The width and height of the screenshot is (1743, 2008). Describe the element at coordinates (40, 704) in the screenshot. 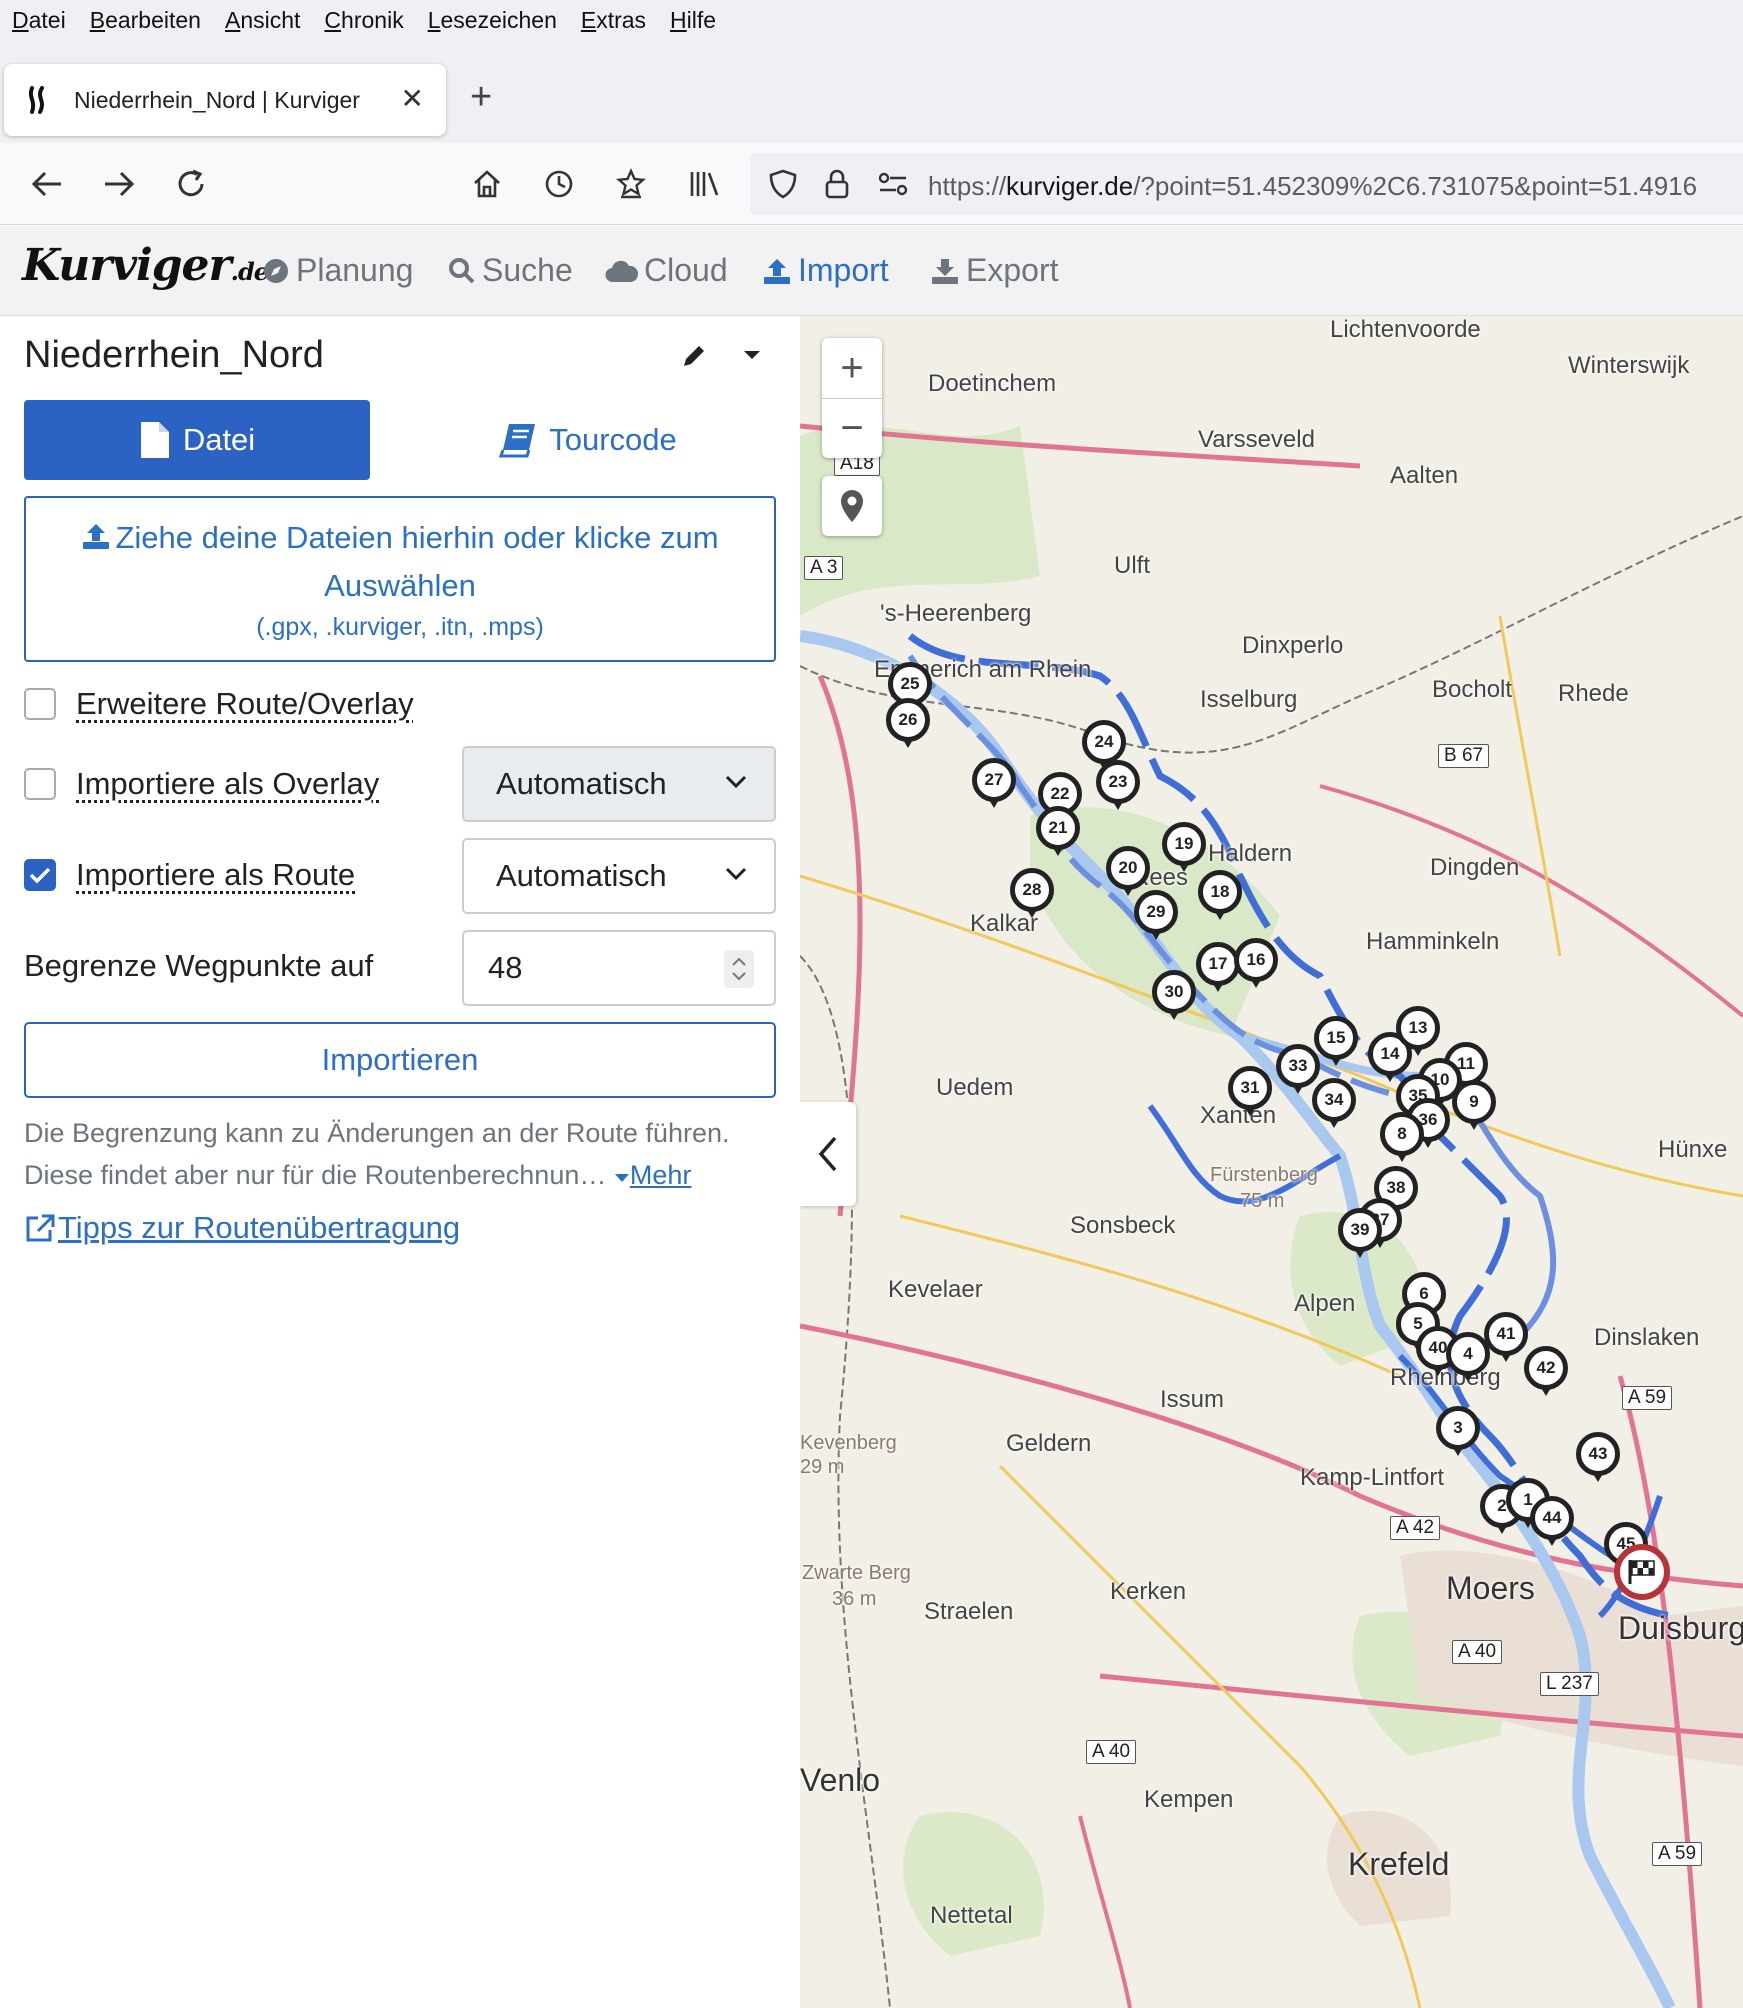

I see `extend-route-checkbox` at that location.